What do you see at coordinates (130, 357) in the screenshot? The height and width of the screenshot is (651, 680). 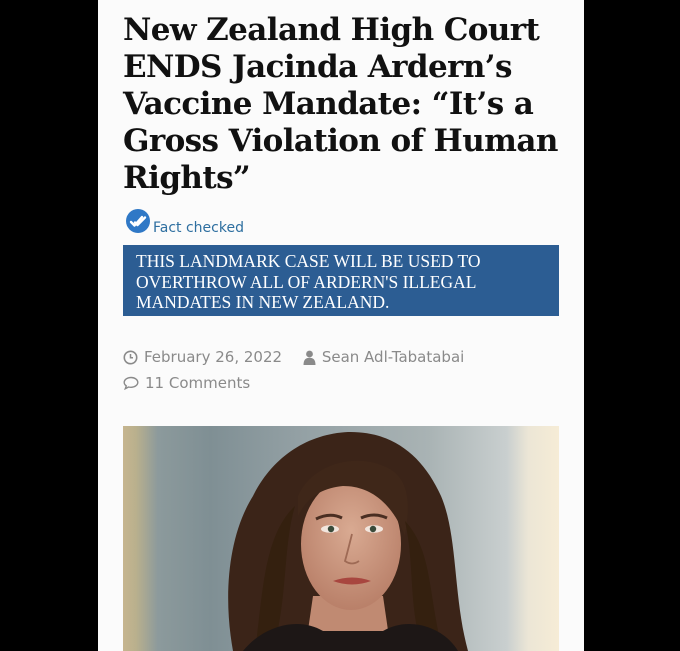 I see `clock-icon` at bounding box center [130, 357].